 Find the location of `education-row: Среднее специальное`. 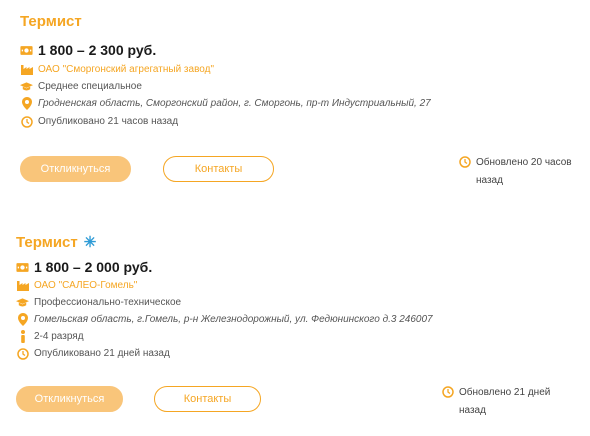

education-row: Среднее специальное is located at coordinates (81, 86).